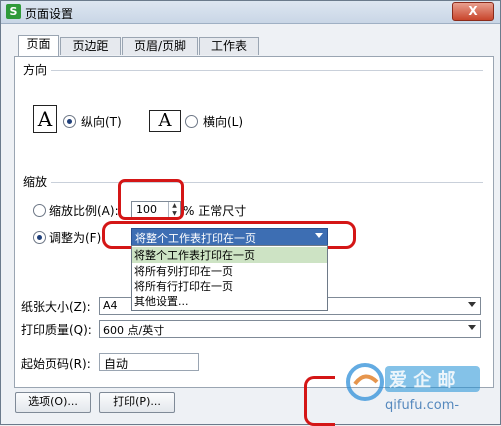  Describe the element at coordinates (39, 210) in the screenshot. I see `scale-percent-radio` at that location.